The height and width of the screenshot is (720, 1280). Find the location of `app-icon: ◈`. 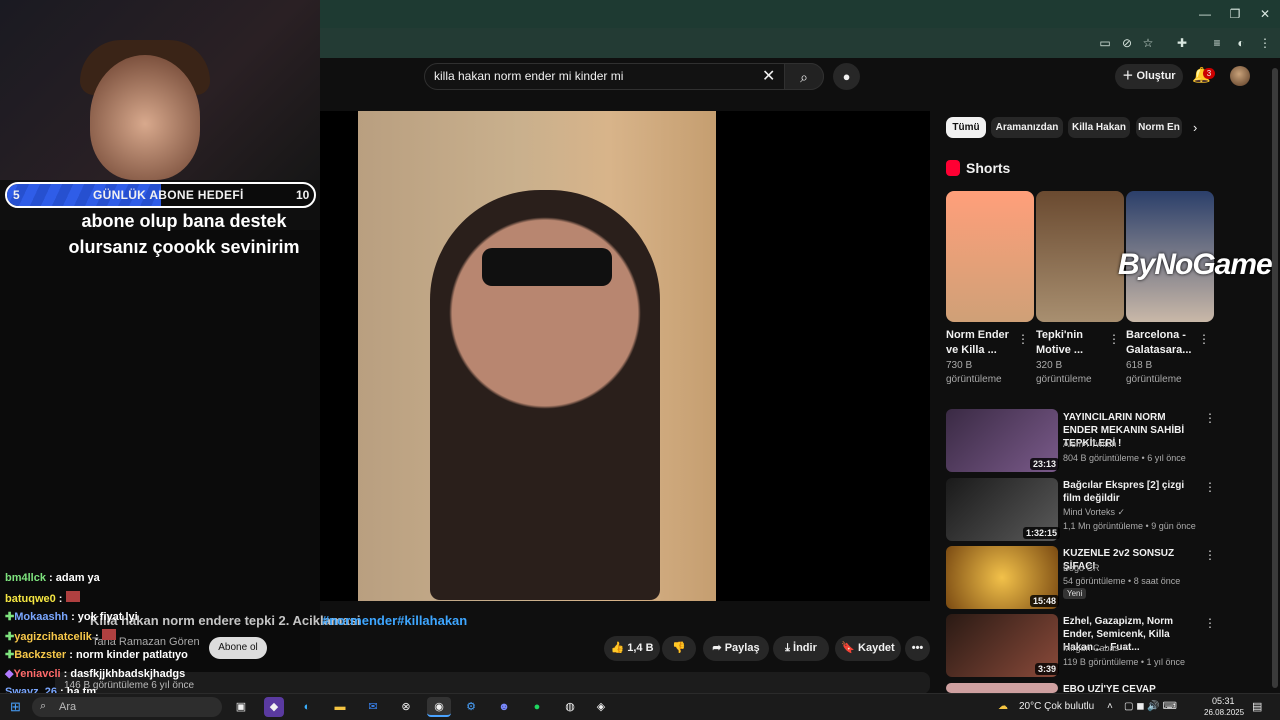

app-icon: ◈ is located at coordinates (601, 707).